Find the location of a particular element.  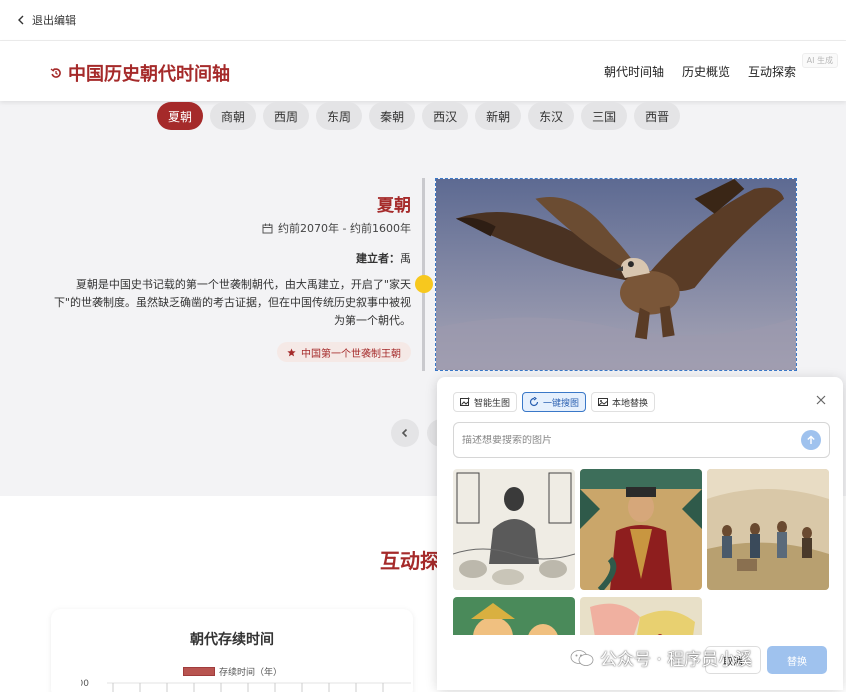

tab-qin: 秦朝 is located at coordinates (392, 116).